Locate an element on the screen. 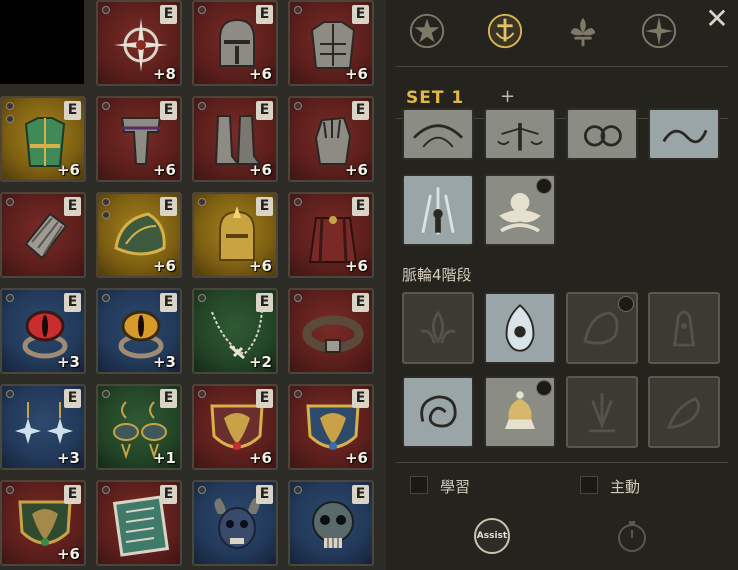  auto-checkbox is located at coordinates (589, 485).